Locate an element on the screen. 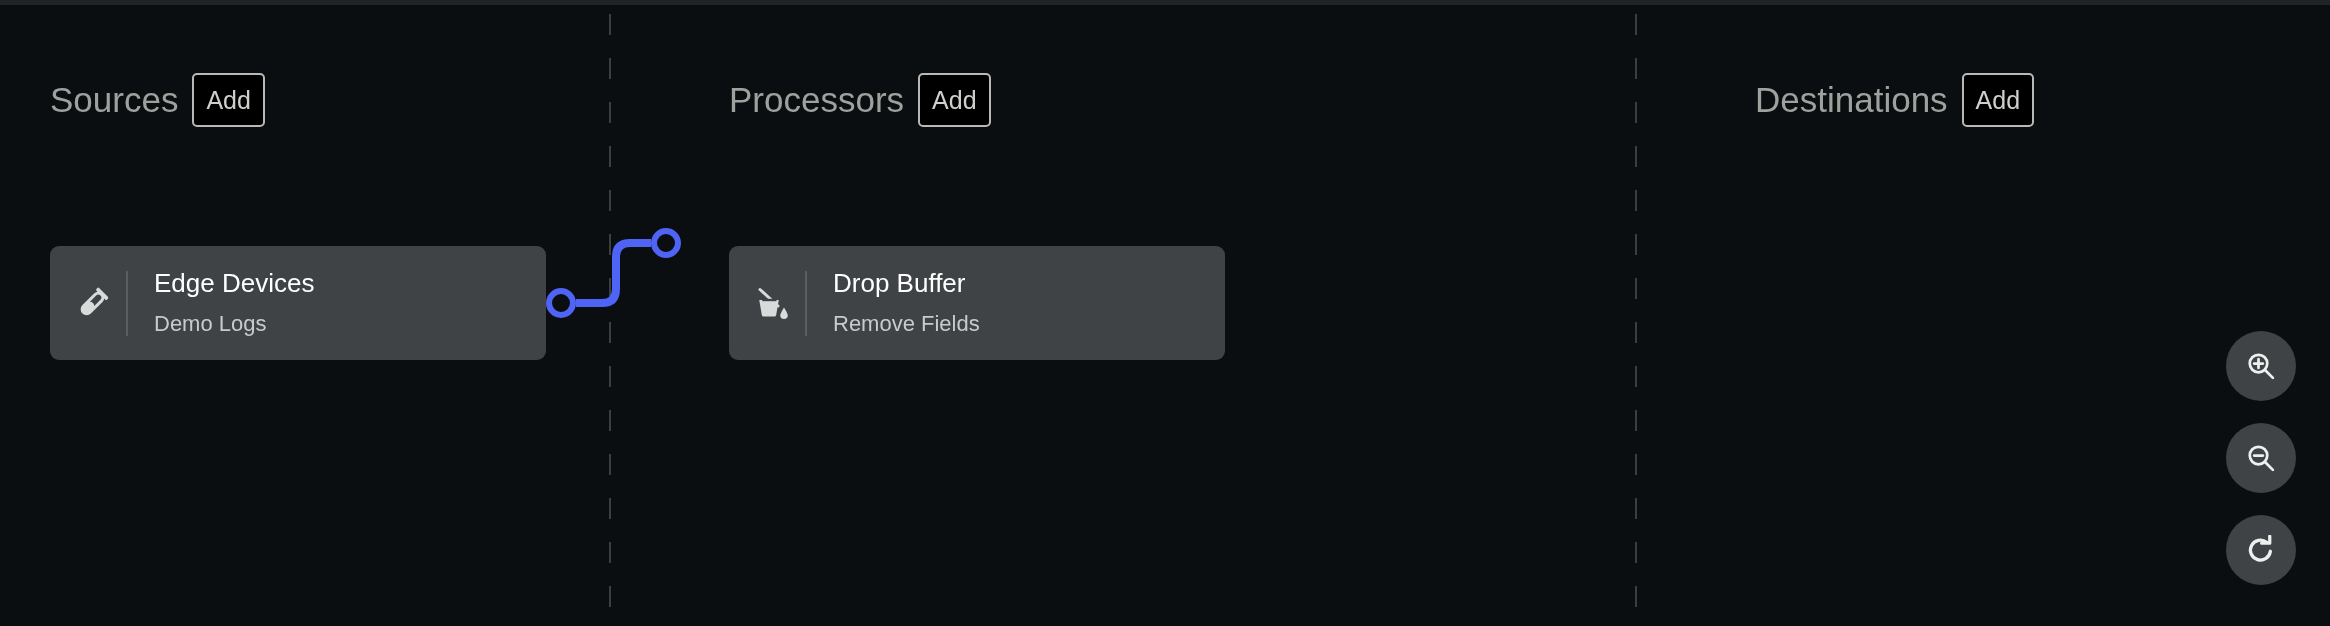  node-title: Drop Buffer is located at coordinates (900, 283).